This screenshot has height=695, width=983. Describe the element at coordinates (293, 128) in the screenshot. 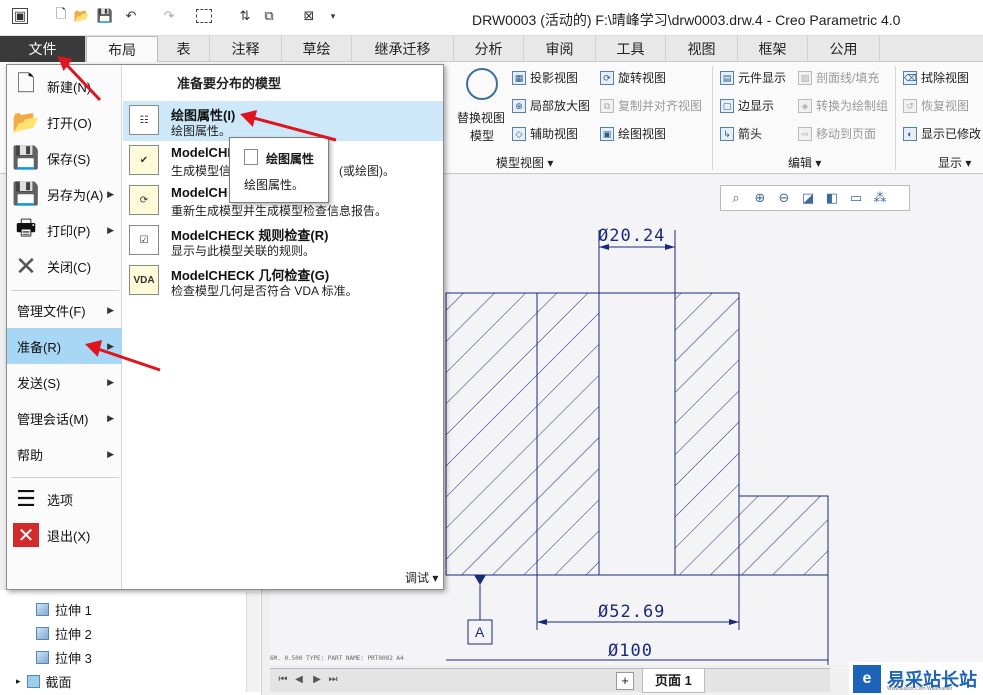

I see `red-arrow-properties` at that location.